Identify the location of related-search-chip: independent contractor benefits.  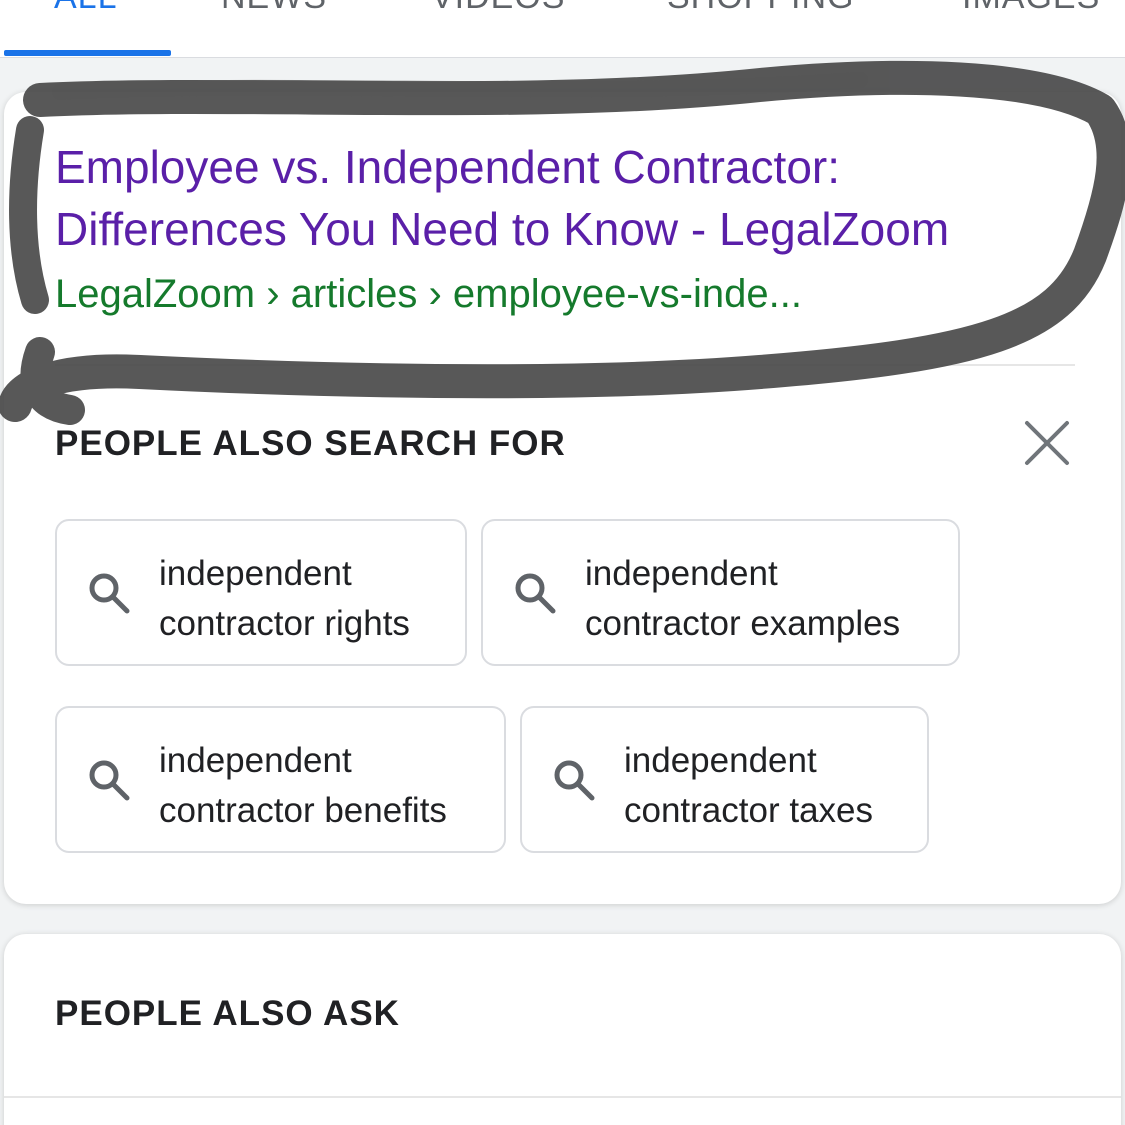
(280, 779).